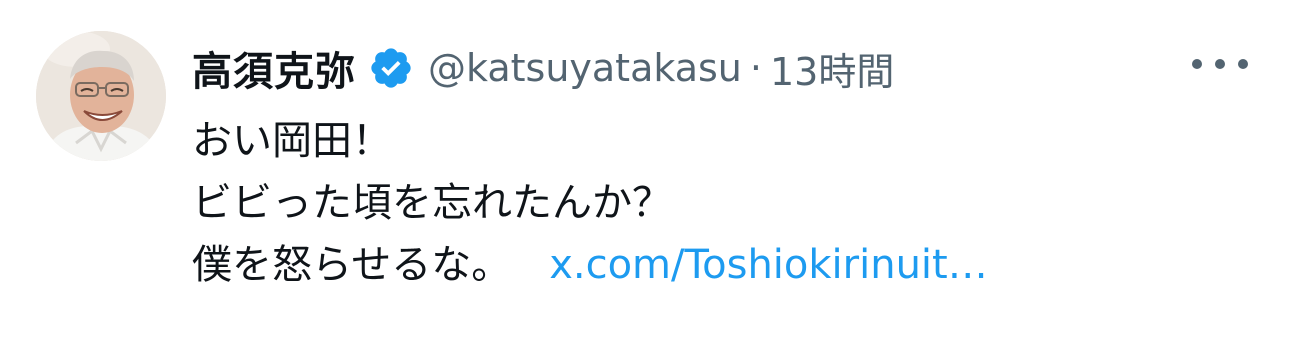  What do you see at coordinates (292, 141) in the screenshot?
I see `tweet-text-line-1: おい岡田！` at bounding box center [292, 141].